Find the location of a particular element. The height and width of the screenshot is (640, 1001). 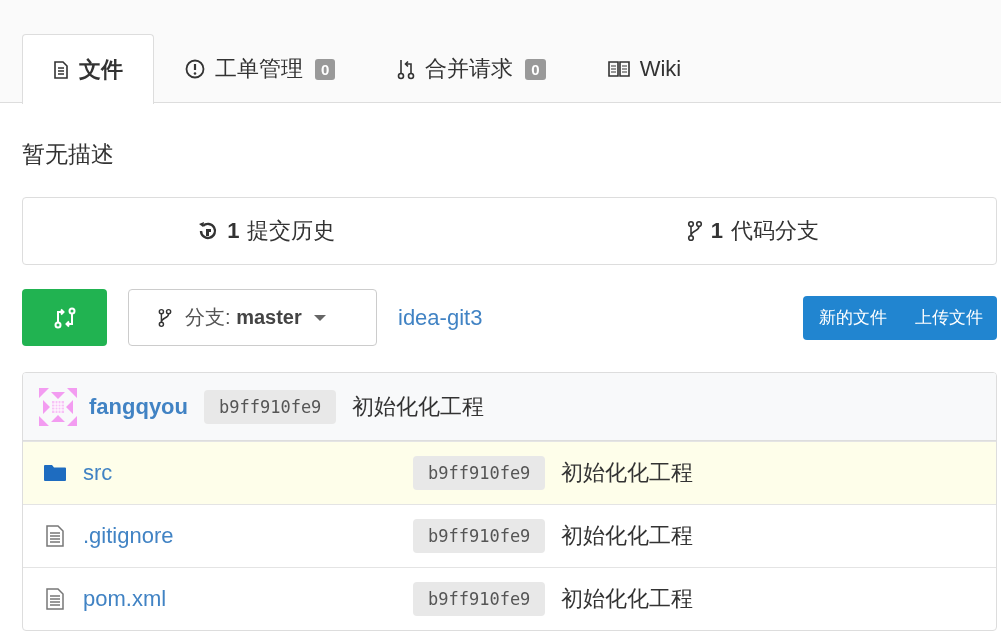

stat-link: 1 代码分支 is located at coordinates (752, 231).